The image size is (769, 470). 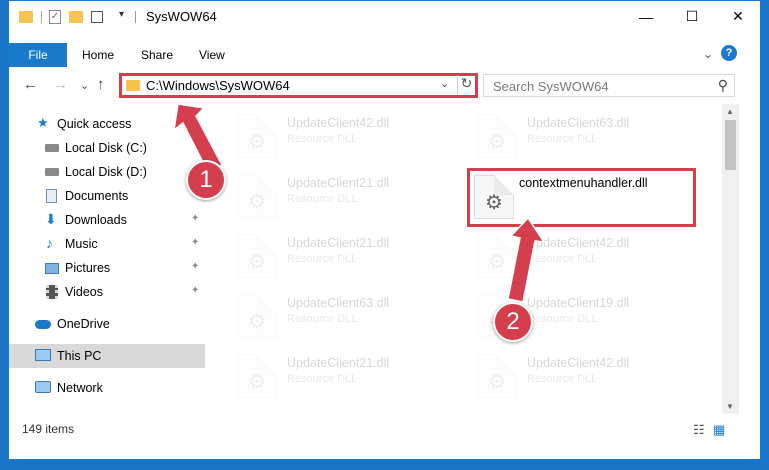 What do you see at coordinates (646, 16) in the screenshot?
I see `minimize-button: —` at bounding box center [646, 16].